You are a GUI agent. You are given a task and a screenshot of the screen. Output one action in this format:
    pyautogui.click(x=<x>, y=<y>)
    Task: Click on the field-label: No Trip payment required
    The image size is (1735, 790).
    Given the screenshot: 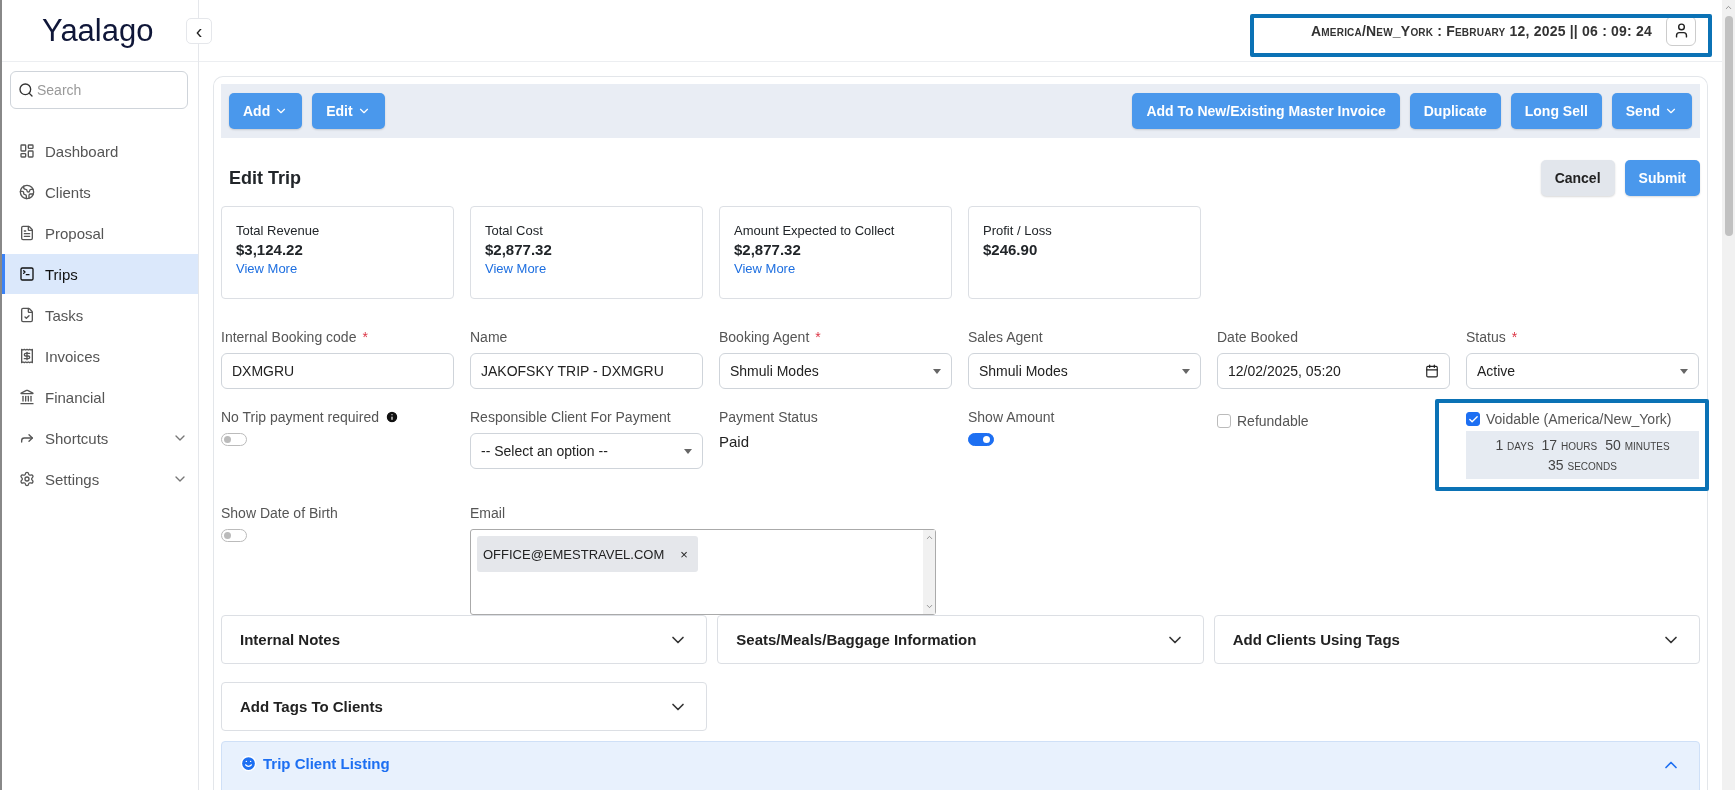 What is the action you would take?
    pyautogui.click(x=300, y=417)
    